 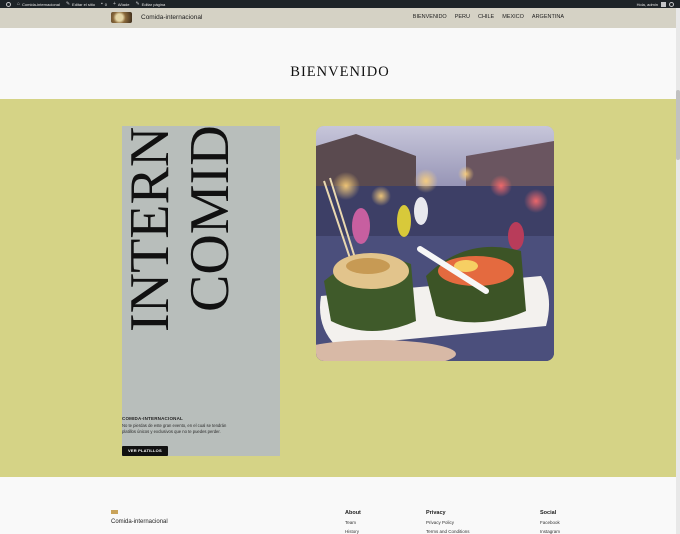 What do you see at coordinates (152, 418) in the screenshot?
I see `hero-heading: COMIDA-INTERNACIONAL` at bounding box center [152, 418].